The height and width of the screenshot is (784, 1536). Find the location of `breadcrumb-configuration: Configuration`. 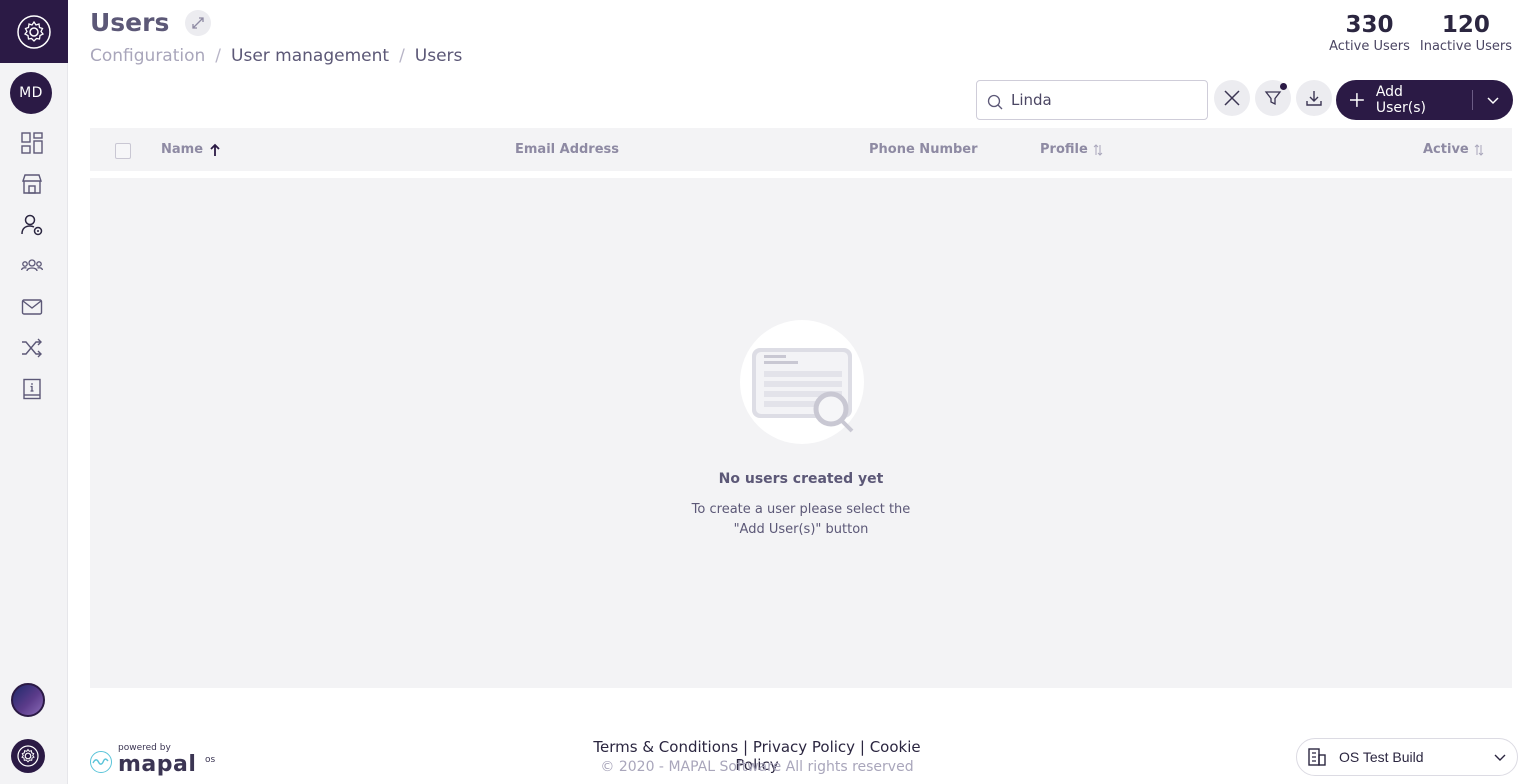

breadcrumb-configuration: Configuration is located at coordinates (147, 56).